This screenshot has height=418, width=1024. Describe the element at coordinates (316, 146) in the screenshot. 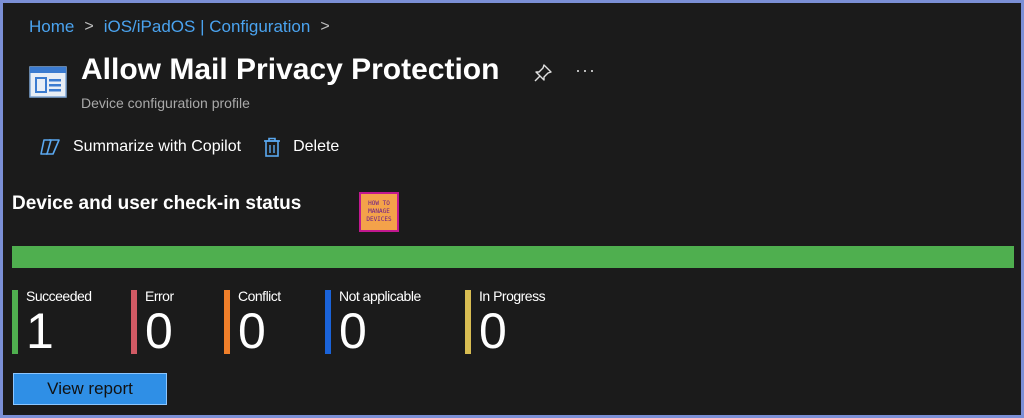

I see `delete-label: Delete` at that location.